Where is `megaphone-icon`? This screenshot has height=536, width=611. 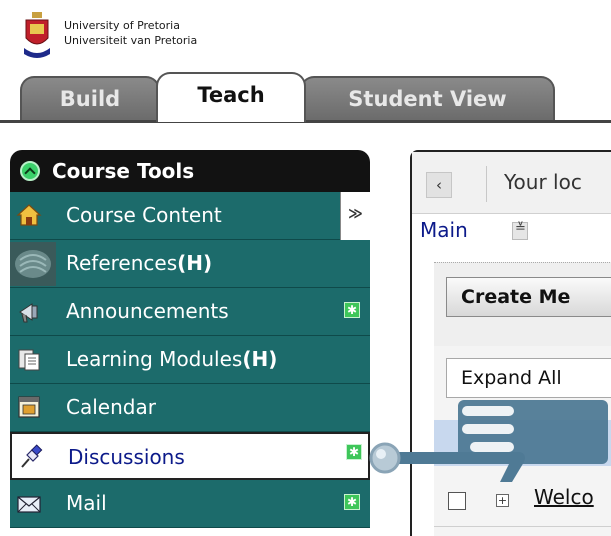
megaphone-icon is located at coordinates (28, 313).